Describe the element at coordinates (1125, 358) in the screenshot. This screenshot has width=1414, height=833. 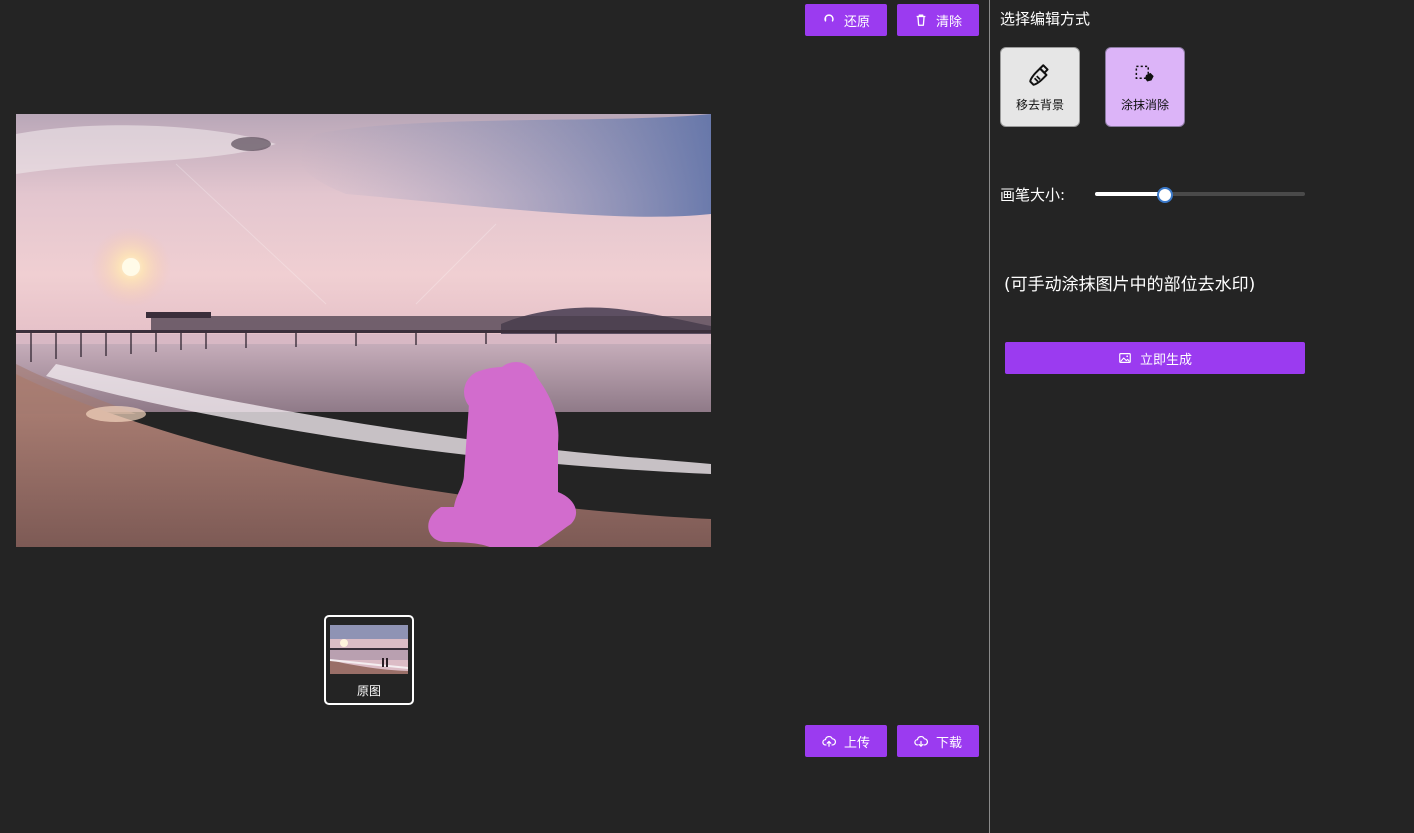
I see `image-icon` at that location.